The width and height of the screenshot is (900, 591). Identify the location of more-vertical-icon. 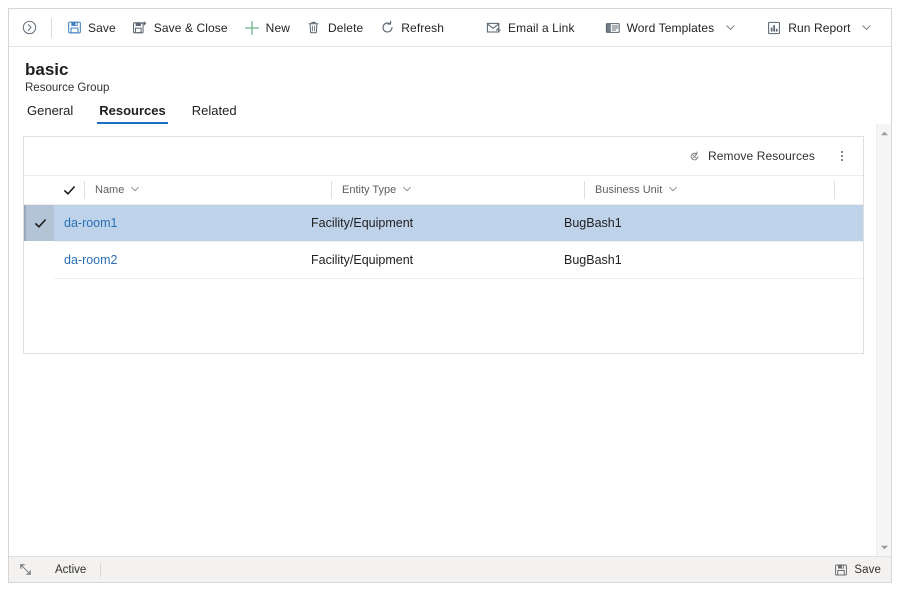
(842, 156).